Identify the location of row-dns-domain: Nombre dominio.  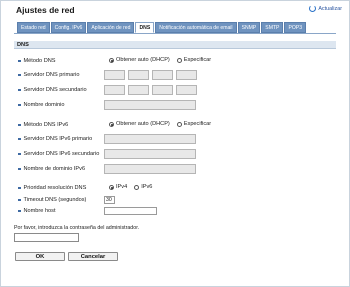
(175, 105).